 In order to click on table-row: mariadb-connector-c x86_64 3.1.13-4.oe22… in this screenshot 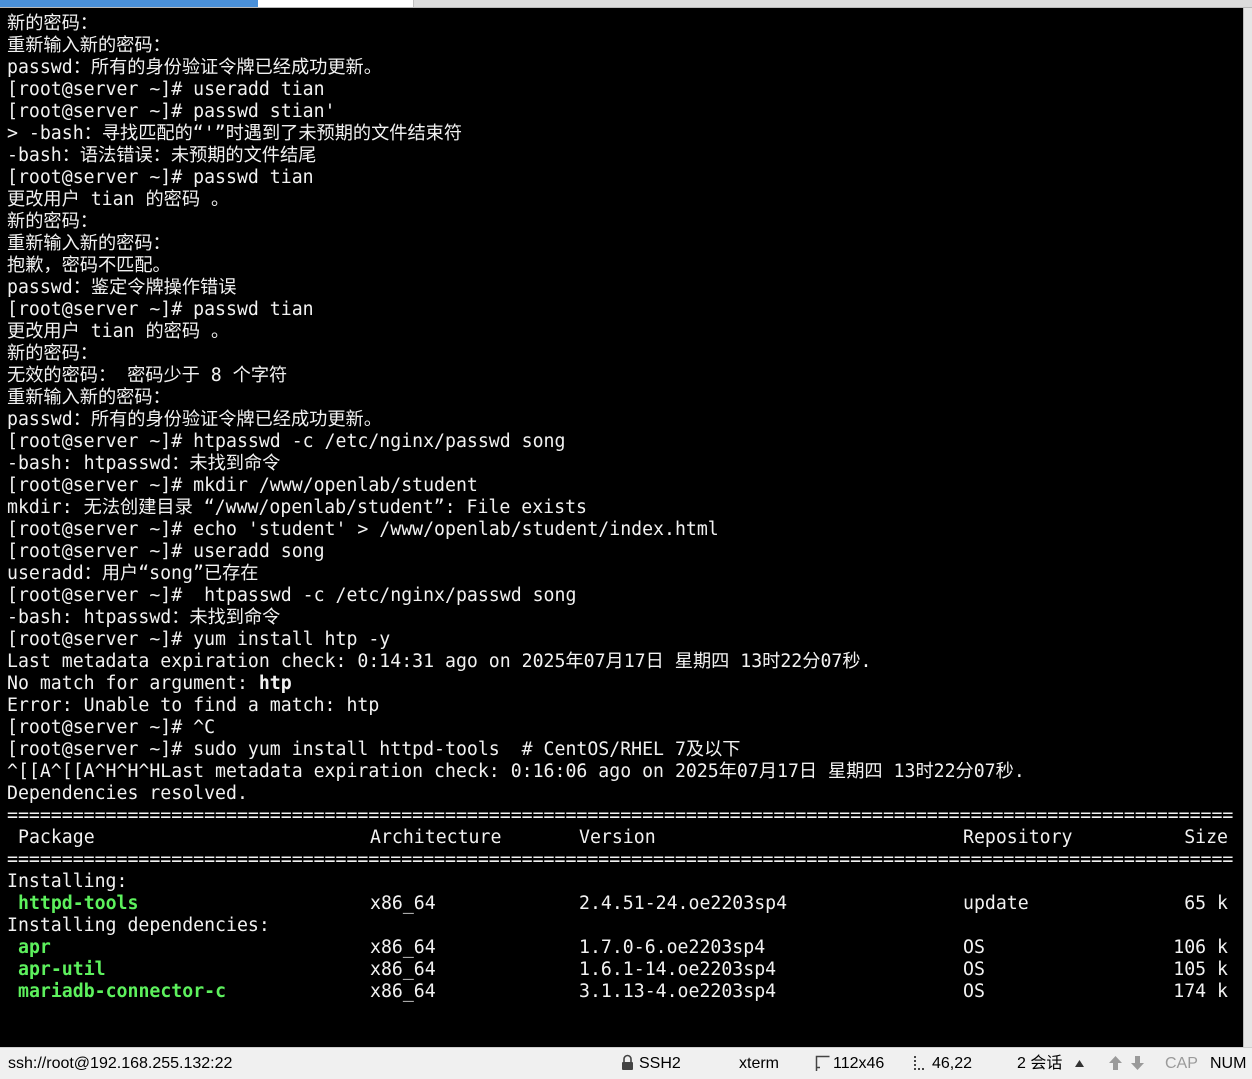, I will do `click(621, 992)`.